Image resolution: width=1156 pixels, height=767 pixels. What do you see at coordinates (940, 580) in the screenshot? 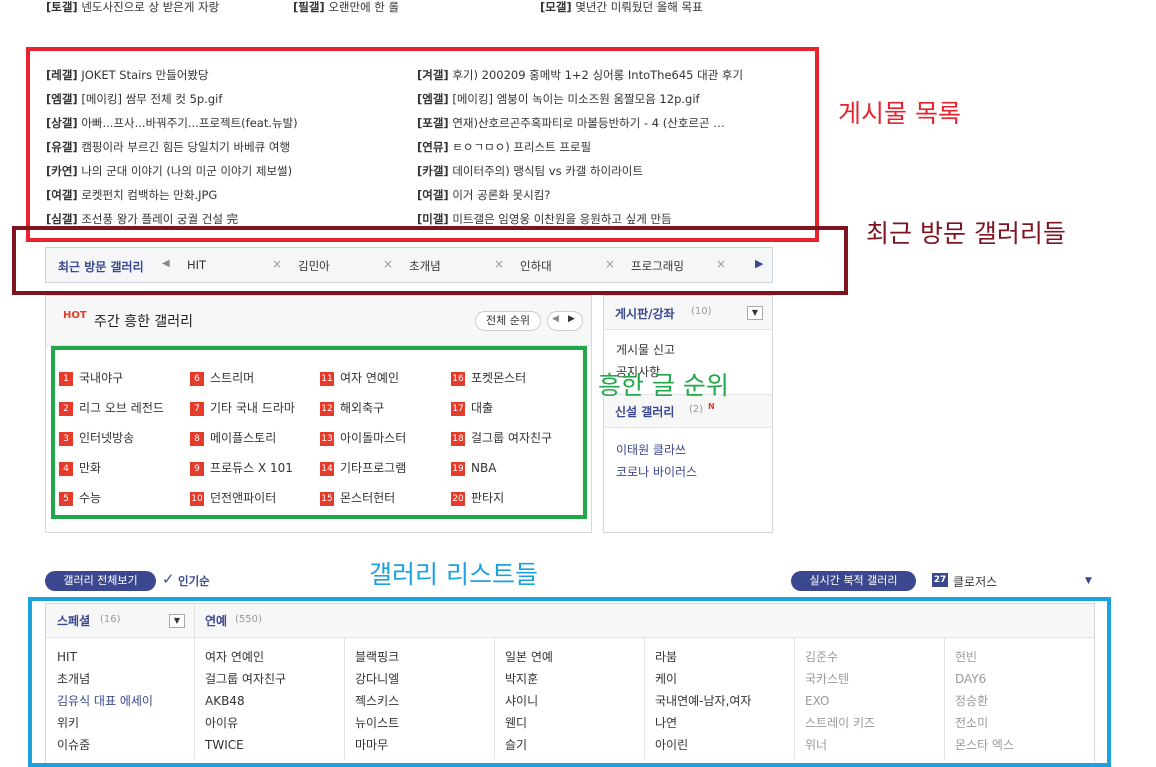
I see `realtime-rank-badge: 27` at bounding box center [940, 580].